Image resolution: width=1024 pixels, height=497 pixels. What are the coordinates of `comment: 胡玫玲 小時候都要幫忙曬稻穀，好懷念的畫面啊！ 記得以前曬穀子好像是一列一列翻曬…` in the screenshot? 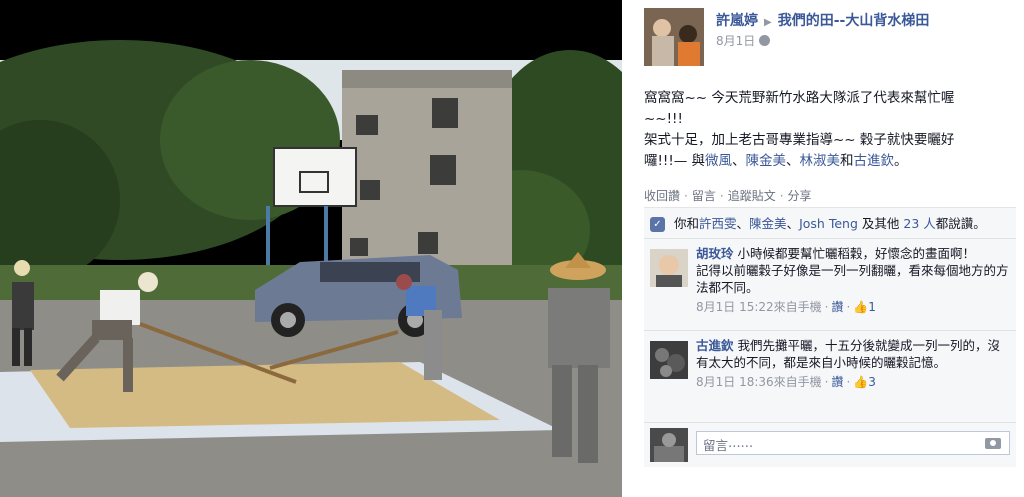 It's located at (830, 285).